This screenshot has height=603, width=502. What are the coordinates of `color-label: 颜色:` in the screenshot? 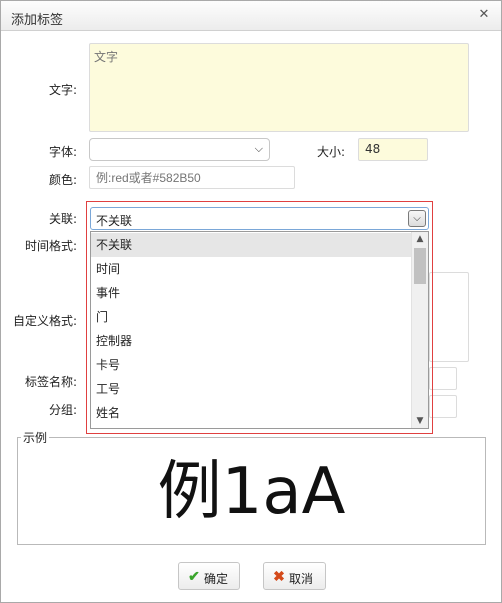 It's located at (63, 180).